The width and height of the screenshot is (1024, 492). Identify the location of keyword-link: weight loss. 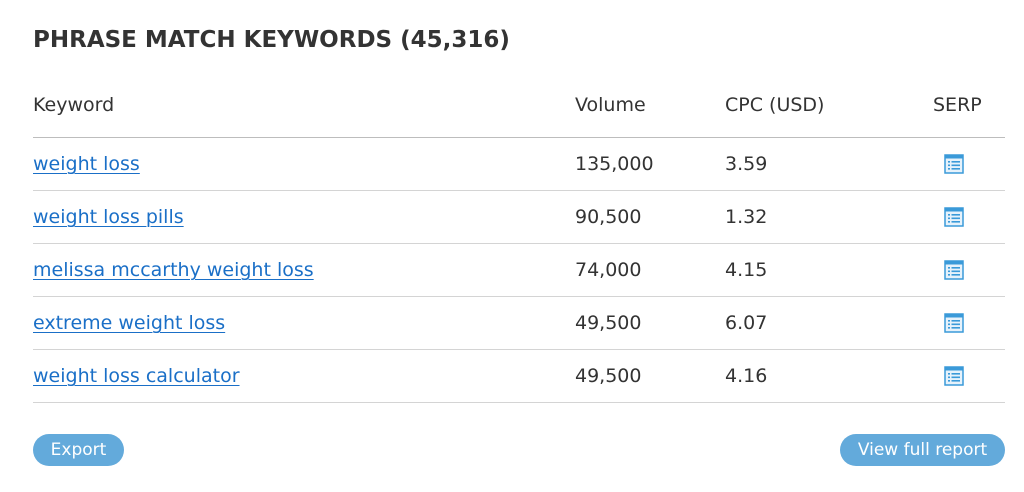
(86, 164).